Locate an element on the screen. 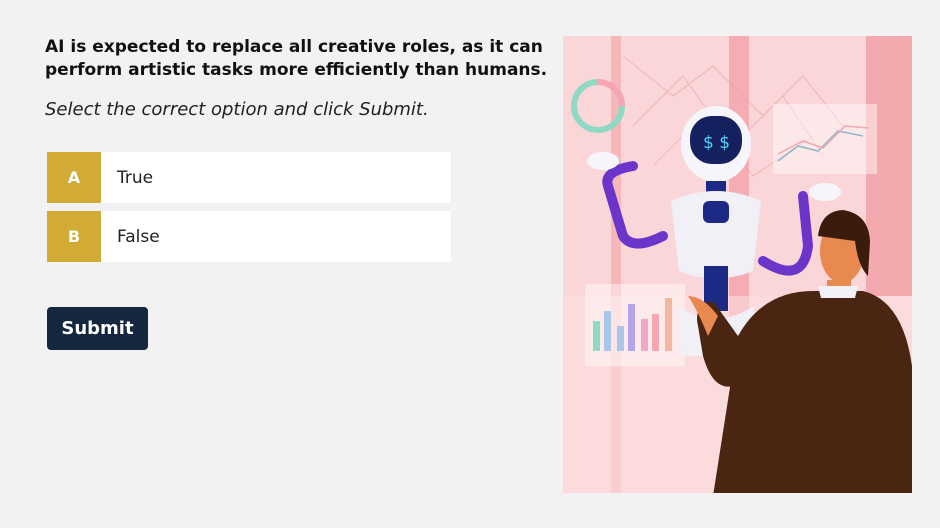 The image size is (940, 528). option-a-letter: A is located at coordinates (74, 177).